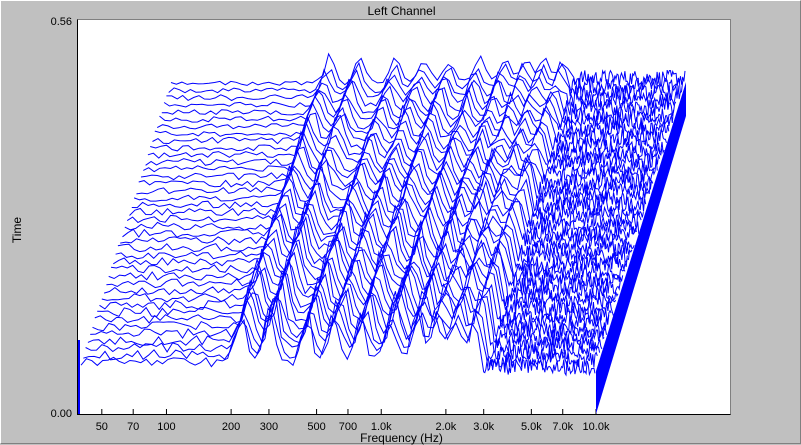 The width and height of the screenshot is (801, 445). What do you see at coordinates (316, 427) in the screenshot?
I see `x-tick-label: 500` at bounding box center [316, 427].